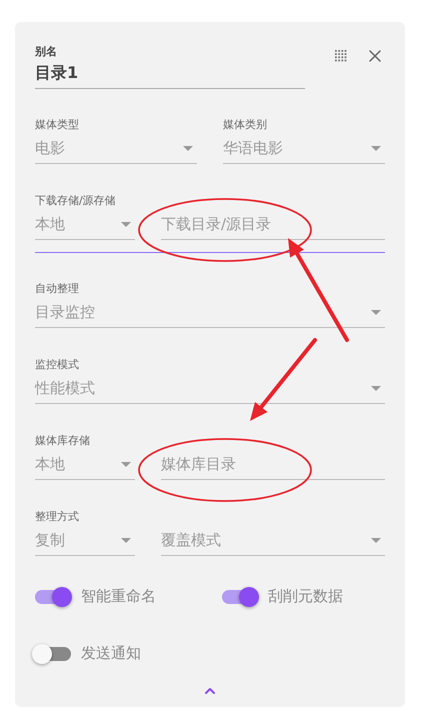  I want to click on field-label: 下载存储/源存储, so click(76, 201).